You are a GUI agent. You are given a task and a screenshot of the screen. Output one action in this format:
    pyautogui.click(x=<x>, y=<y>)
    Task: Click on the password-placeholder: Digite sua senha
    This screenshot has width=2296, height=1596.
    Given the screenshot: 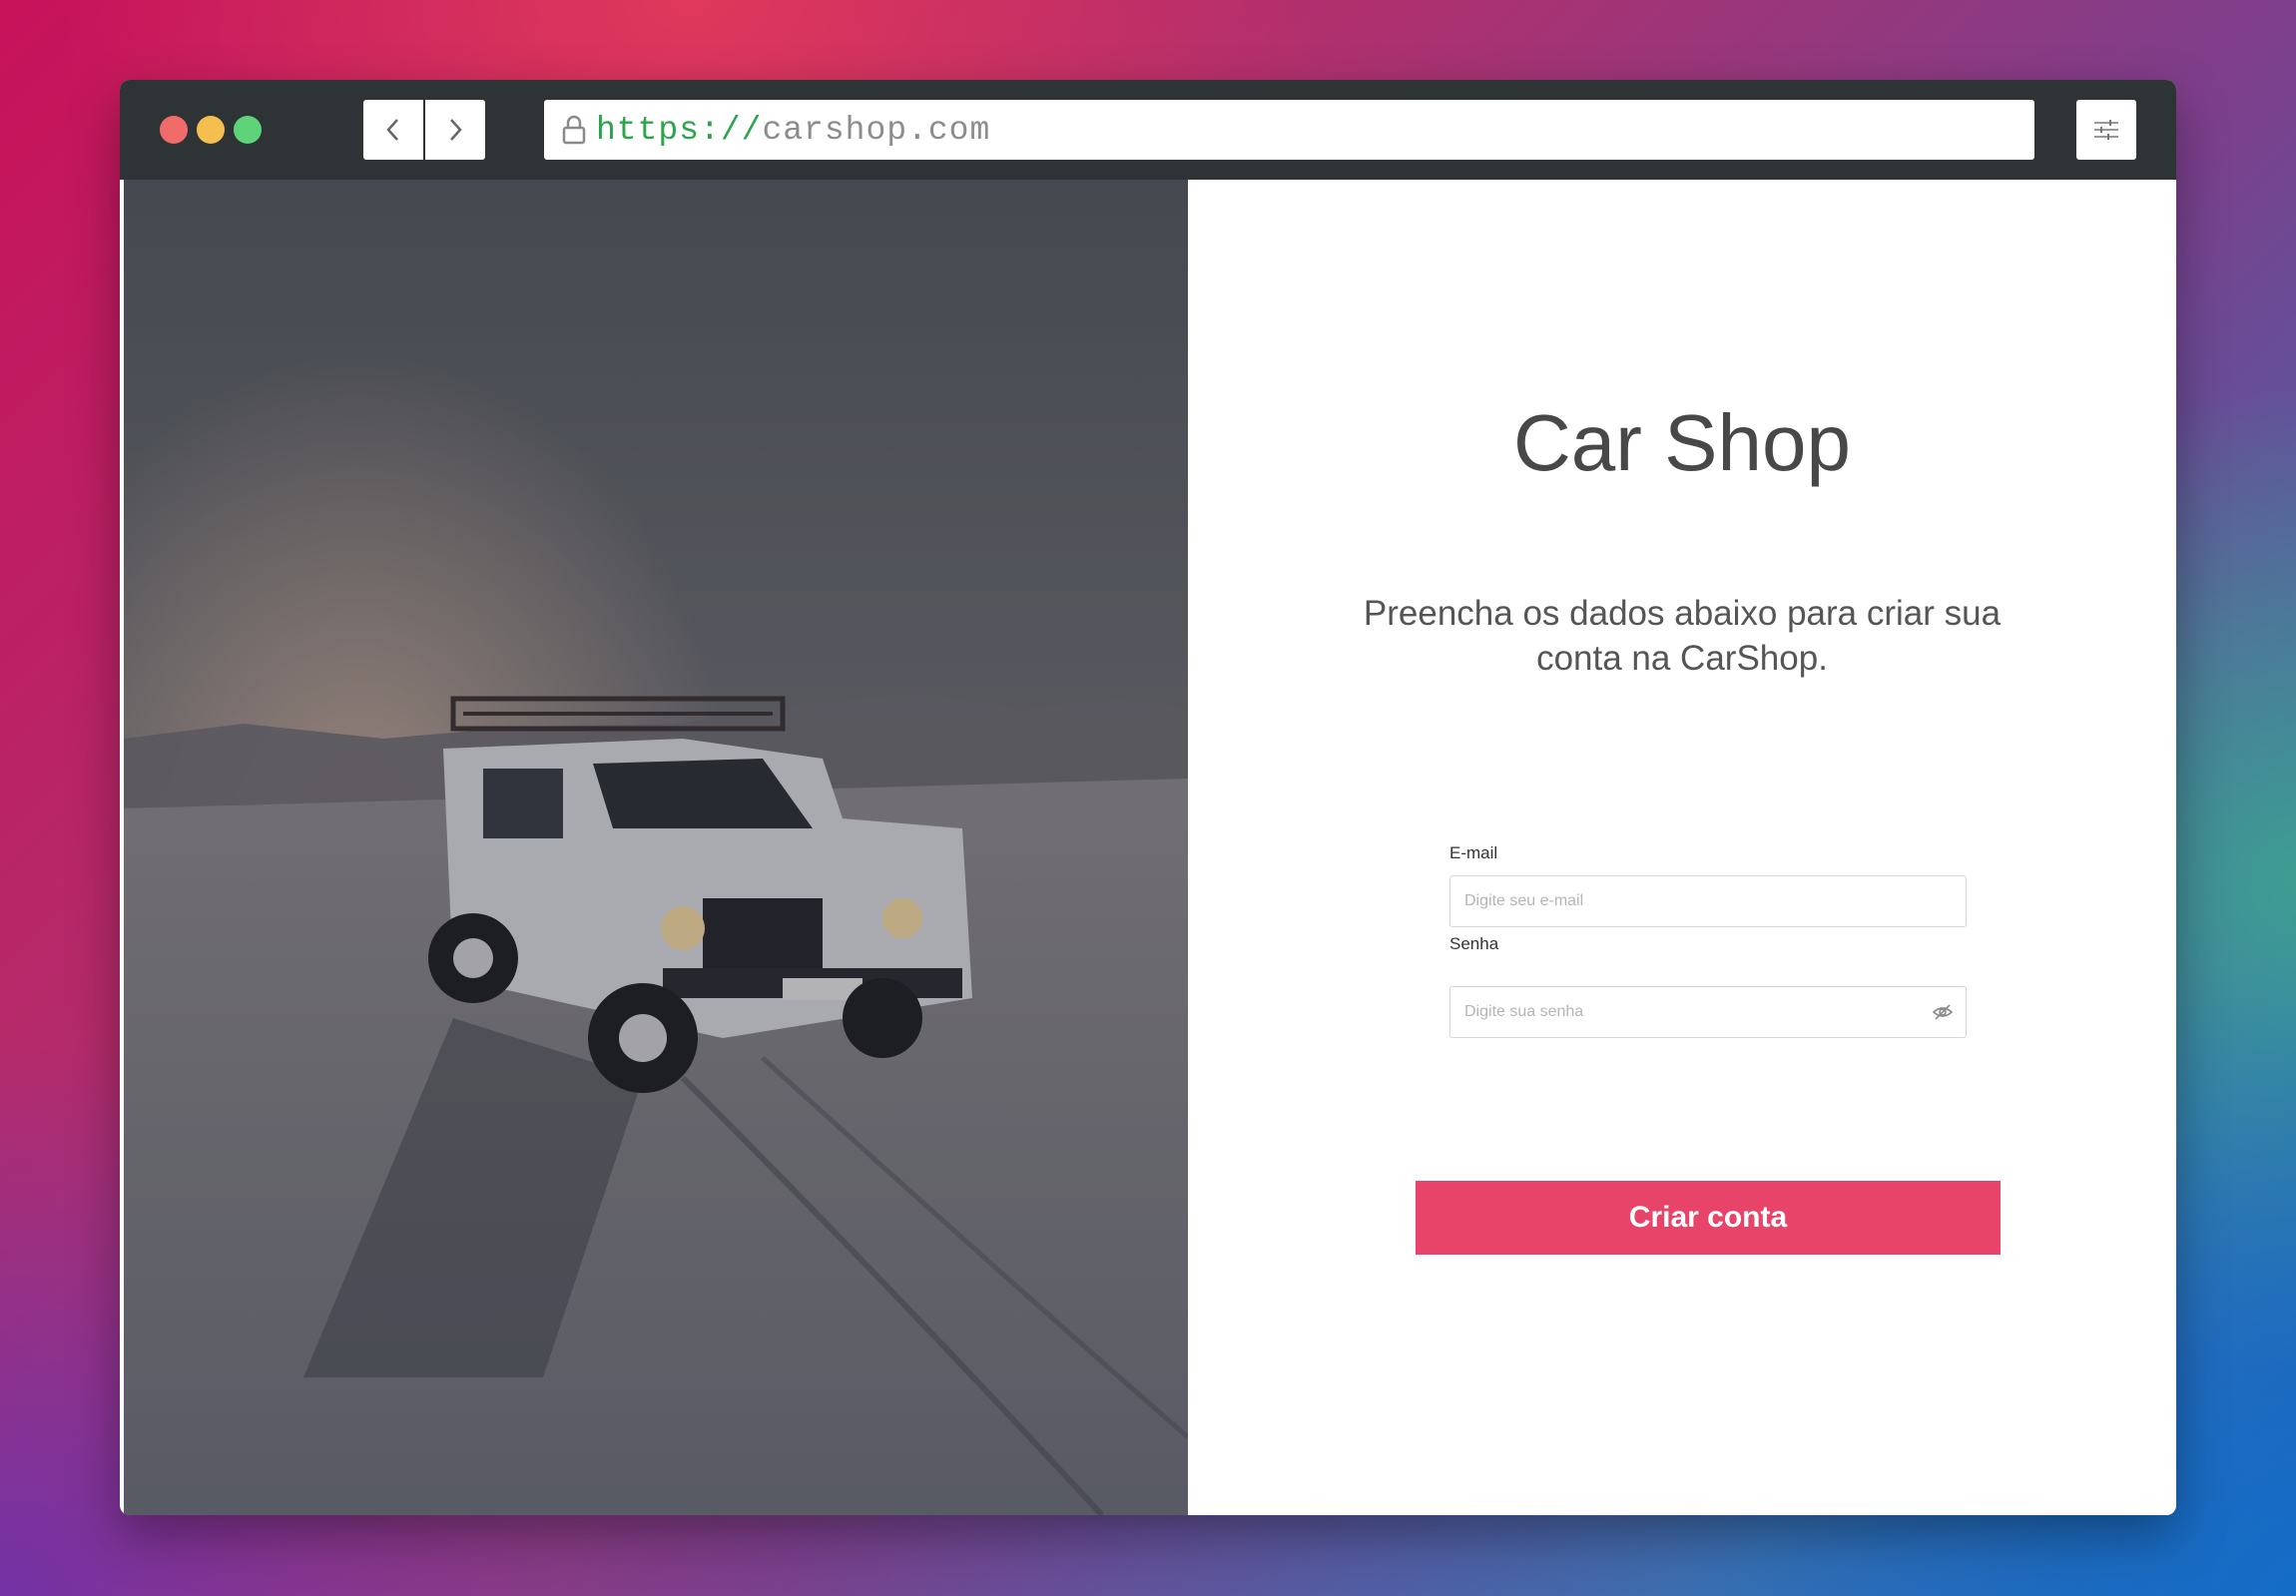 What is the action you would take?
    pyautogui.click(x=1524, y=1011)
    